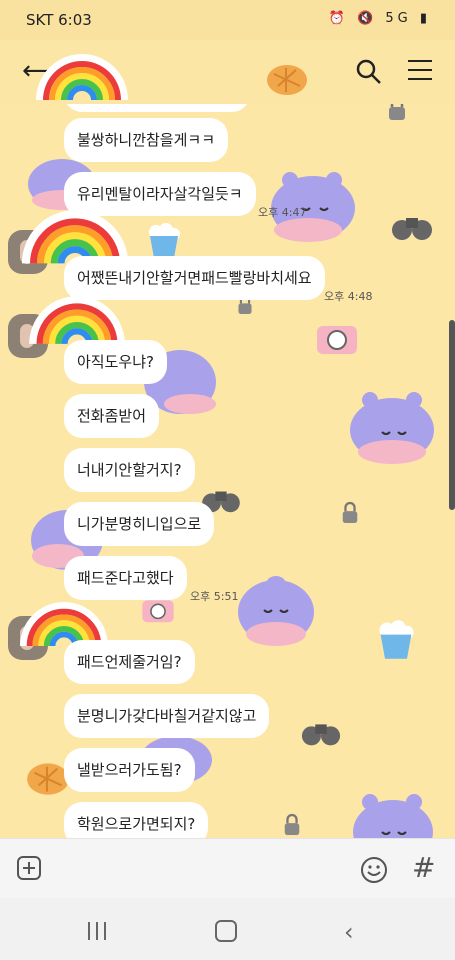  I want to click on message-bubble: 학원으로가면되지?, so click(136, 820).